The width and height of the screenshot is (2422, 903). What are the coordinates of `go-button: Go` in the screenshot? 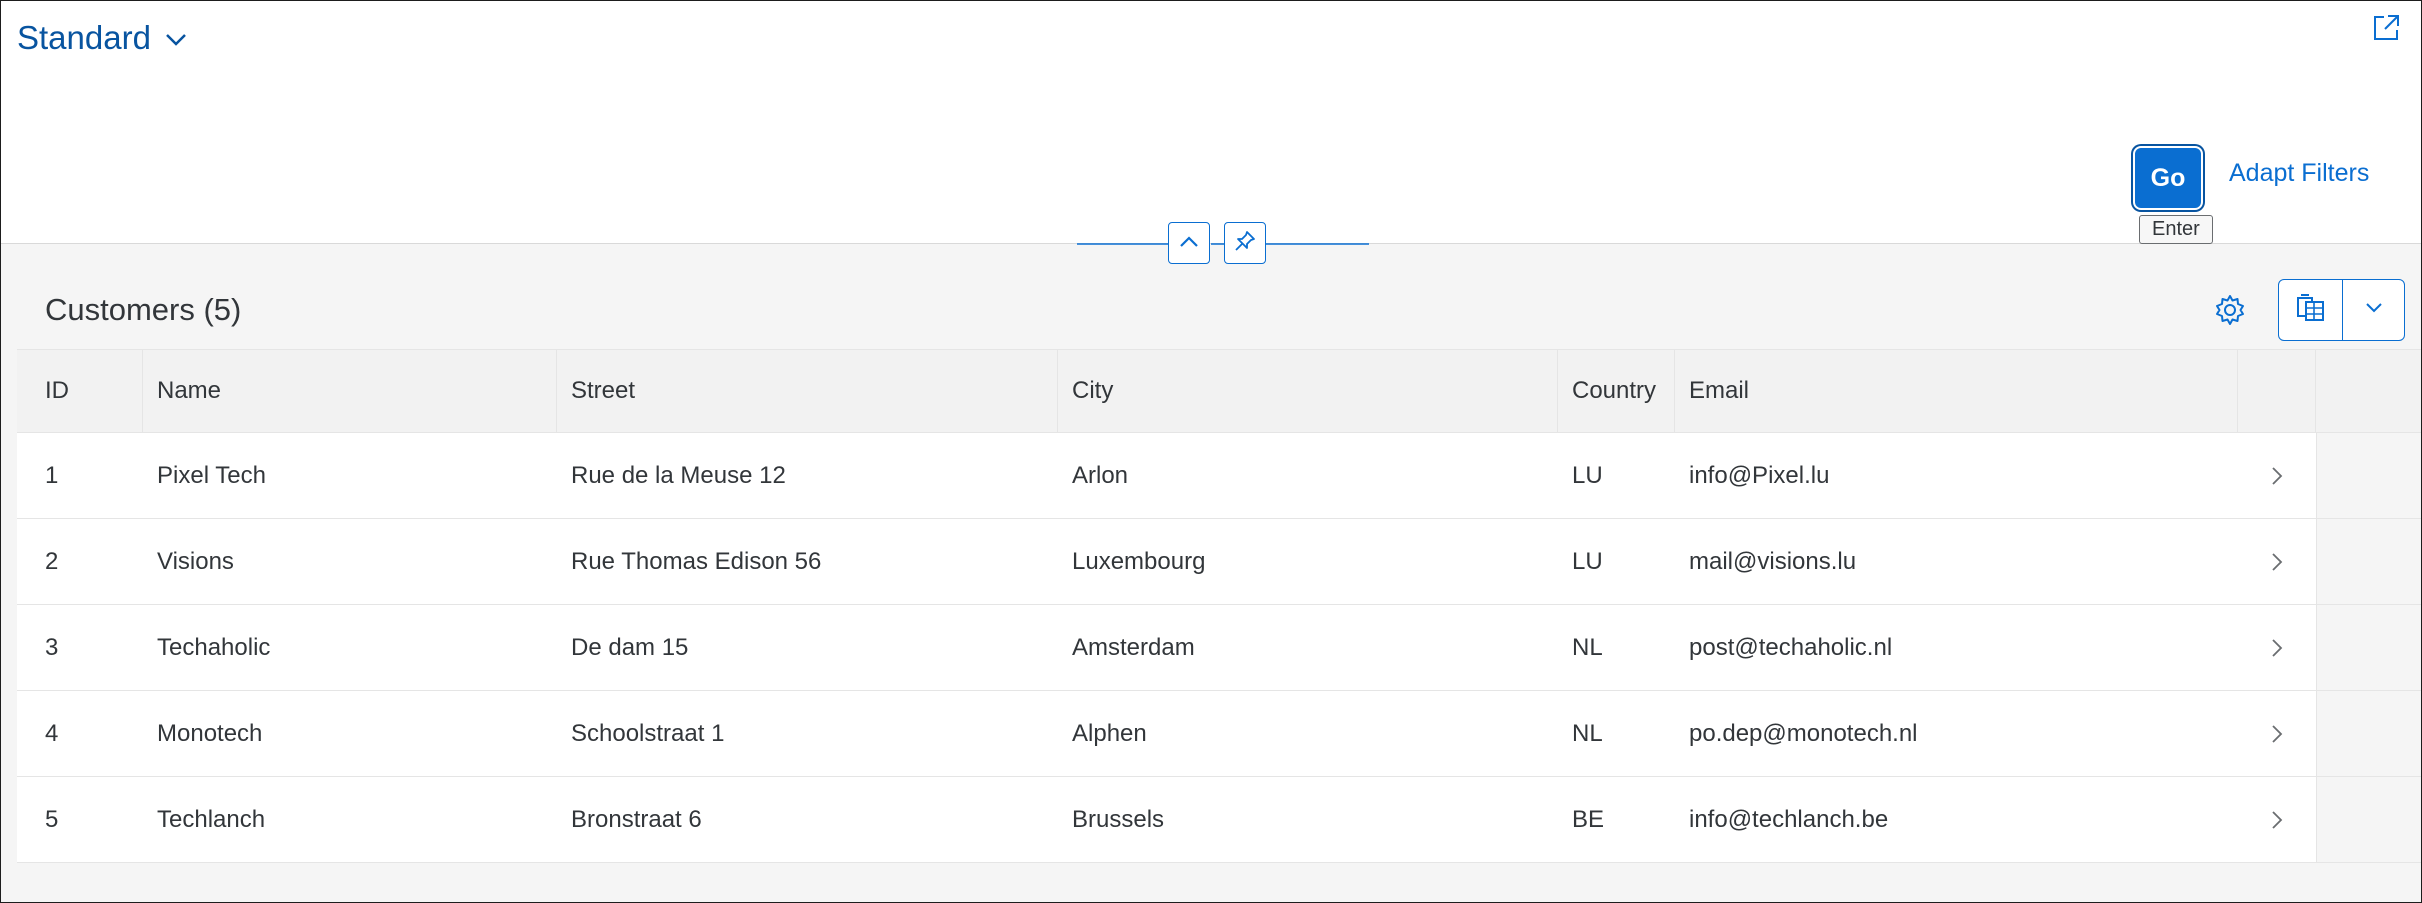 It's located at (2168, 178).